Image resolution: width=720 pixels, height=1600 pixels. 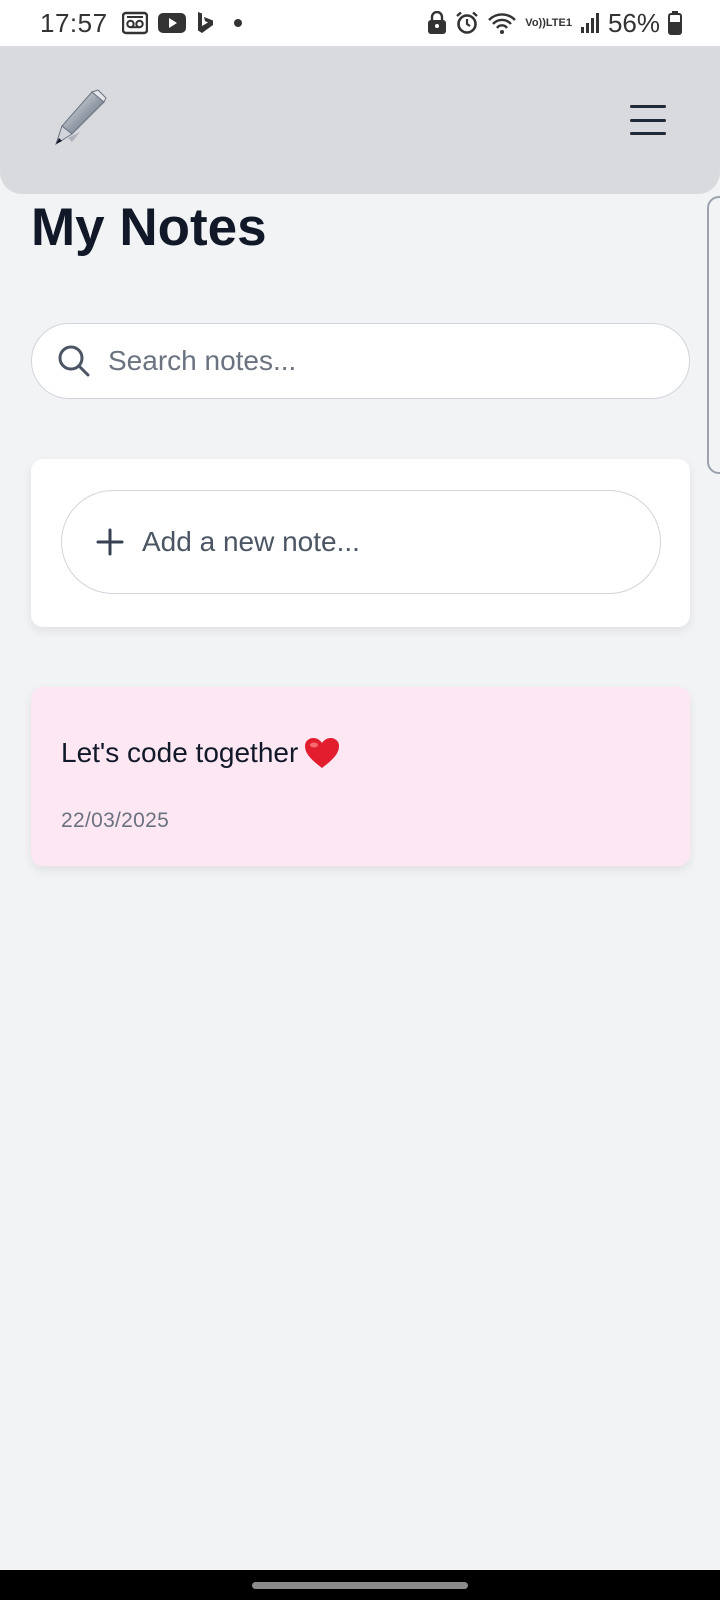 What do you see at coordinates (110, 542) in the screenshot?
I see `plus-icon` at bounding box center [110, 542].